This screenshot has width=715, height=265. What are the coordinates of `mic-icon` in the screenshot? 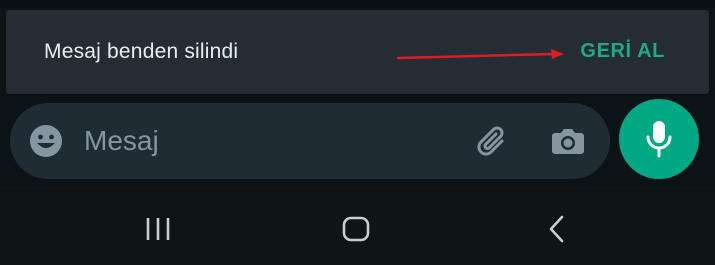 It's located at (659, 139).